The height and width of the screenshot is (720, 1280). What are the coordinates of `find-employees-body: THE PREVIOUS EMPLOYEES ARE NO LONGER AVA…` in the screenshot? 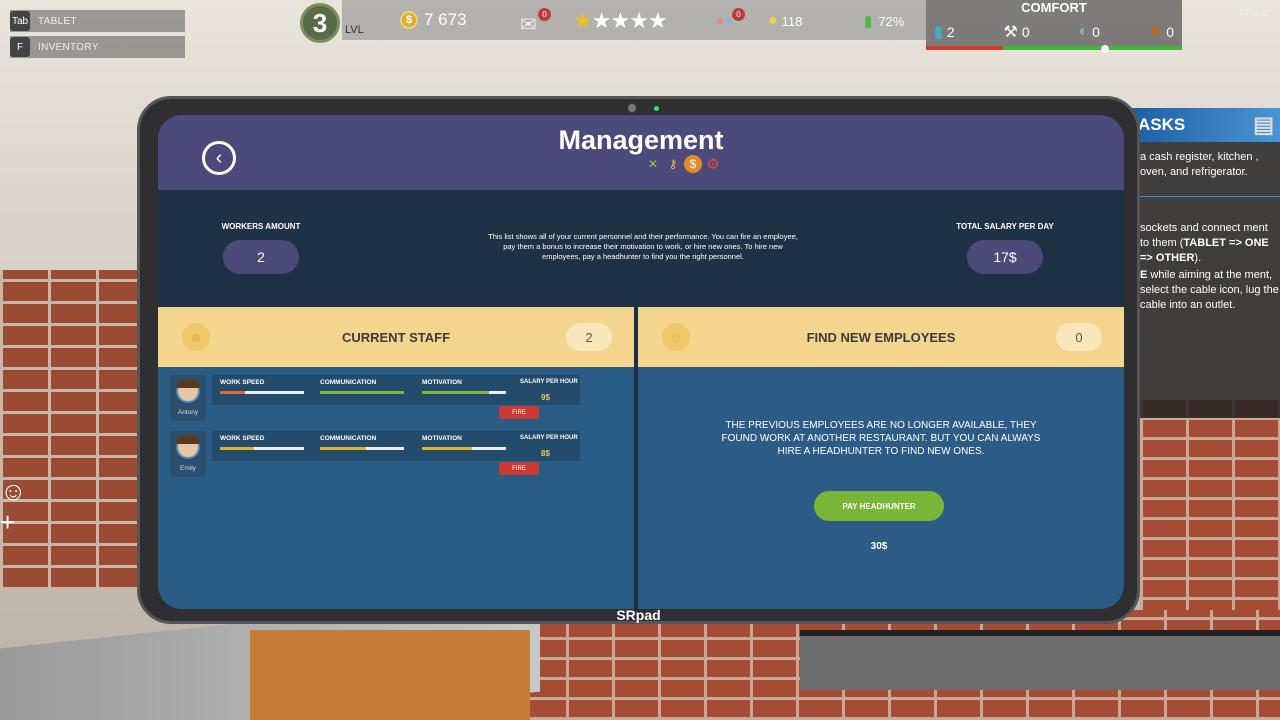 It's located at (881, 488).